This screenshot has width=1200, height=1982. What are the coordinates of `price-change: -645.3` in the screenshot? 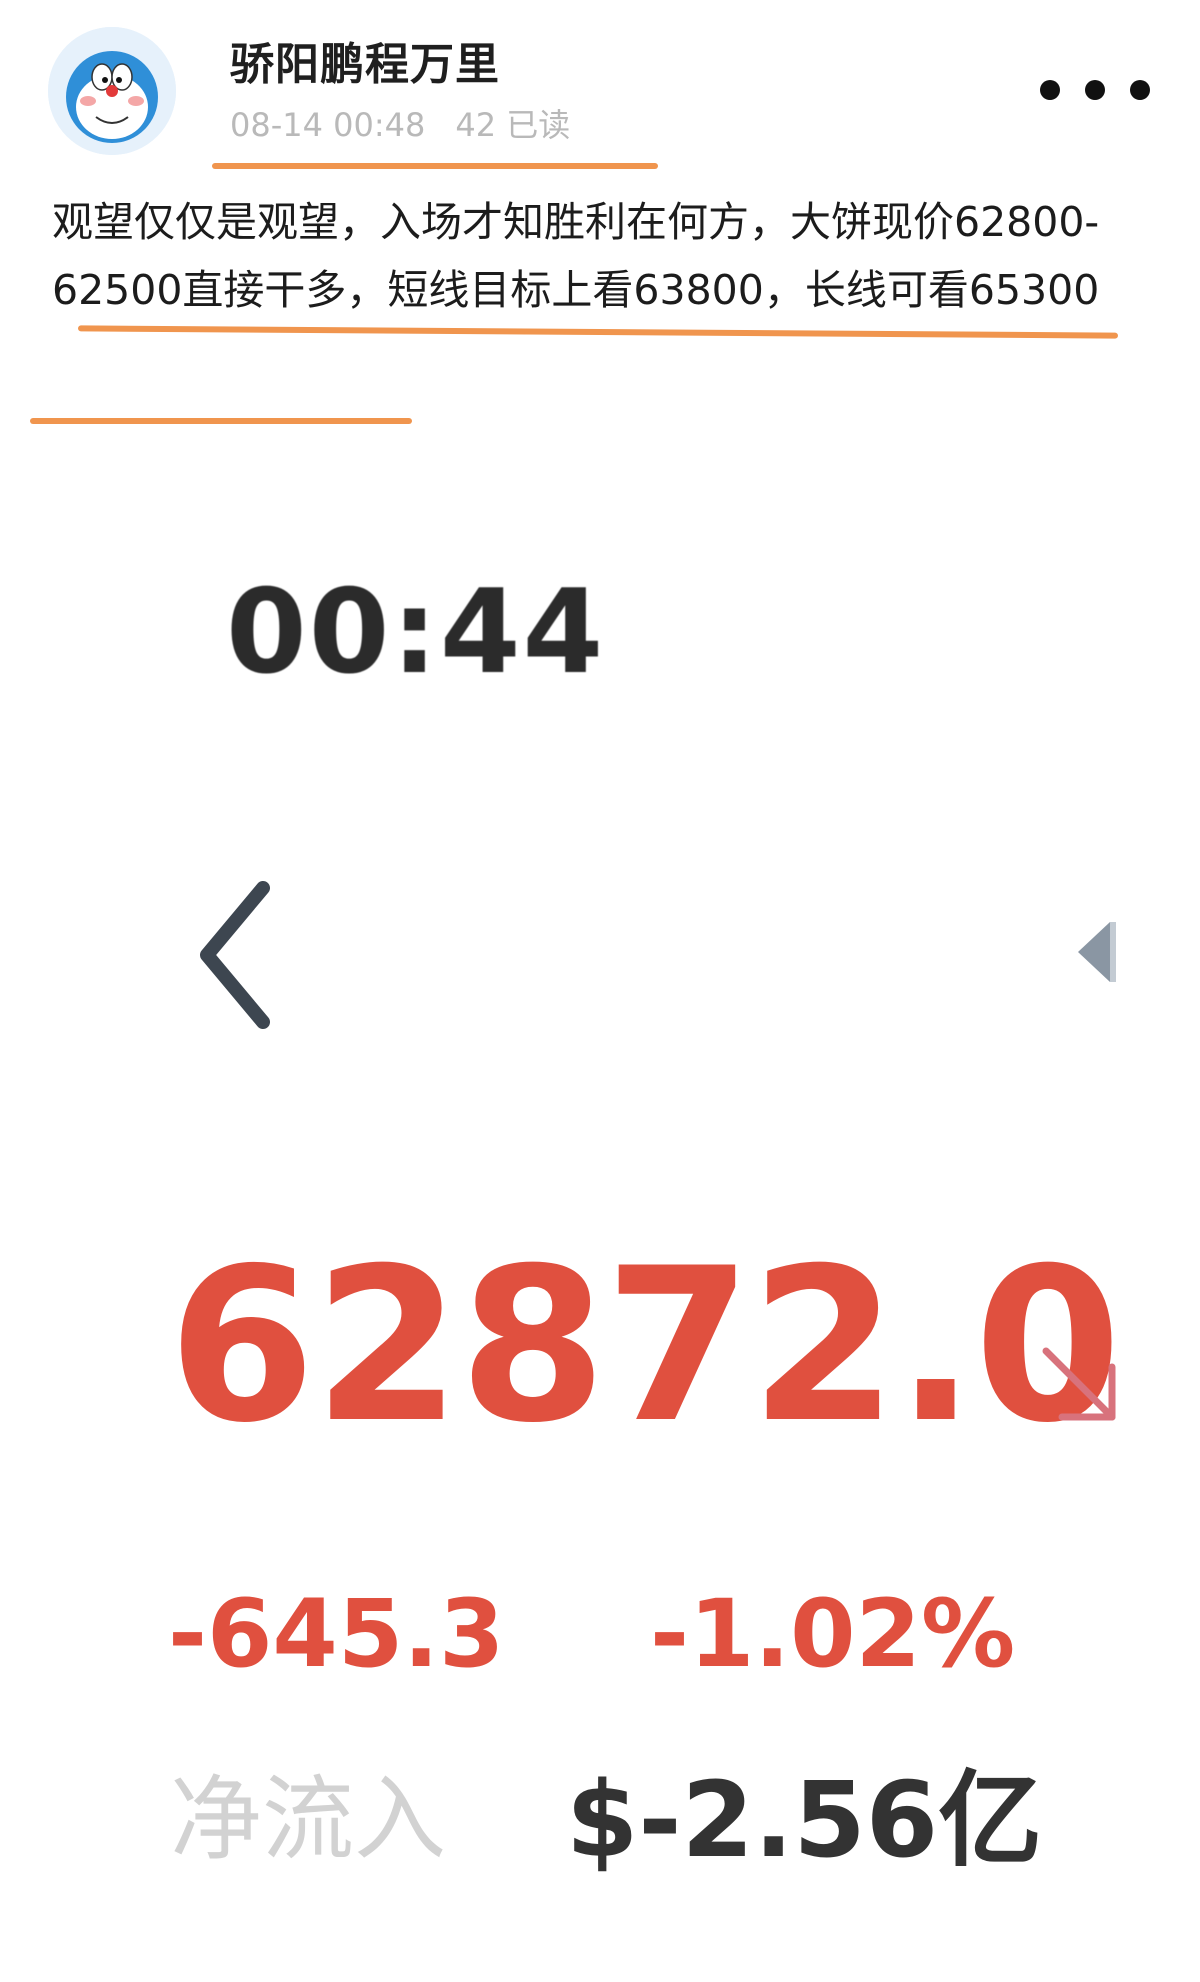 It's located at (336, 1634).